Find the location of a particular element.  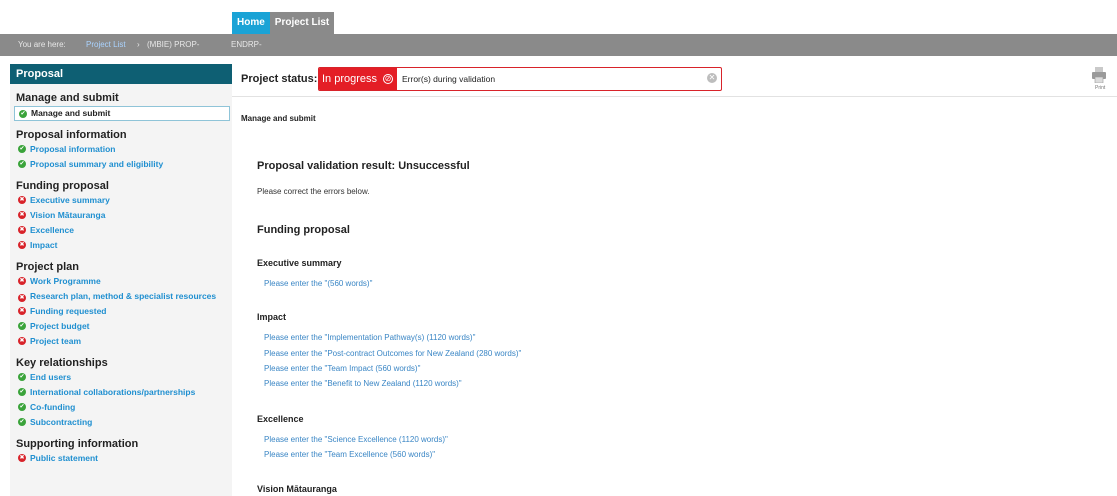

sidebar-section-proposal-information: Proposal information is located at coordinates (71, 135).